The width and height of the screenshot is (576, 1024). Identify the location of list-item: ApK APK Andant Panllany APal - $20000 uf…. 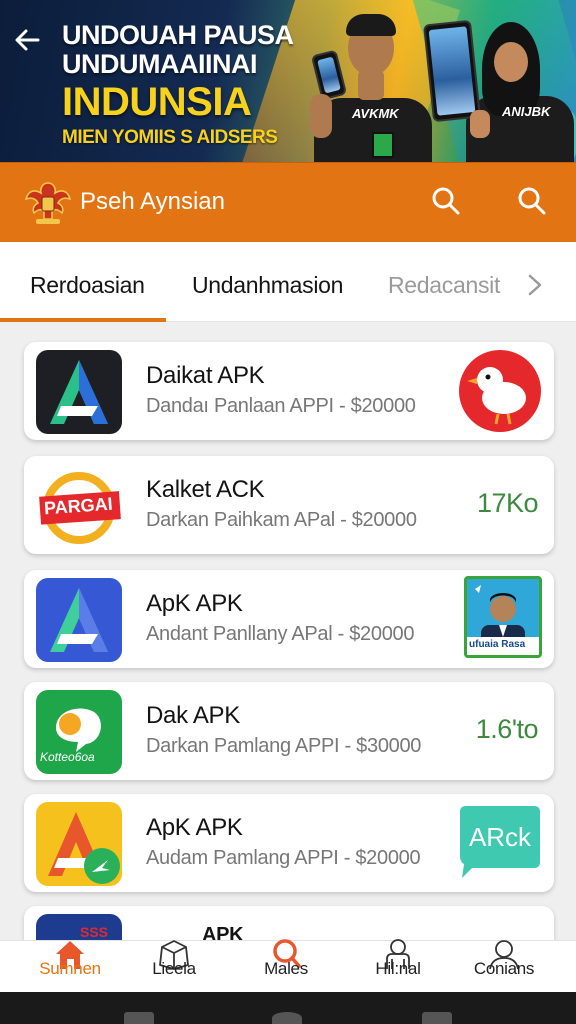
(289, 619).